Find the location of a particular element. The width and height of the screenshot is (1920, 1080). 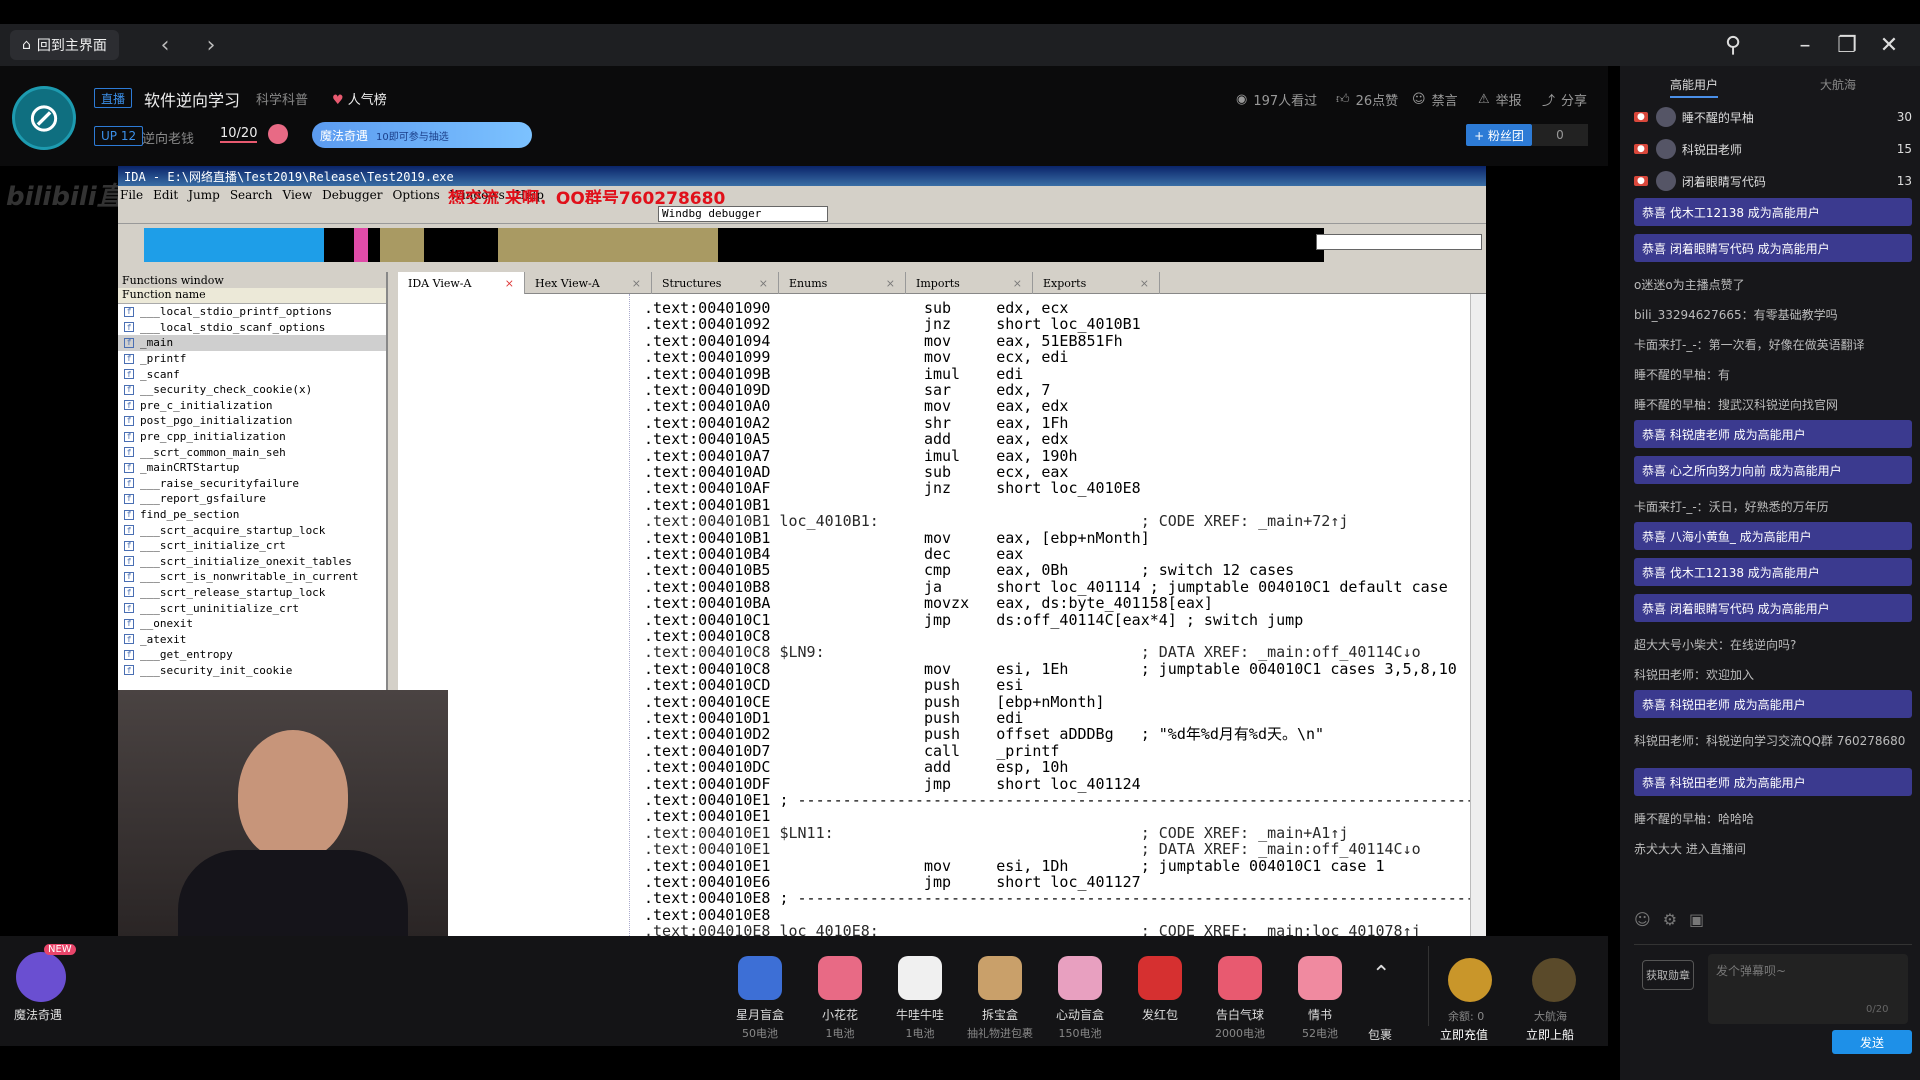

function-item: f _printf is located at coordinates (252, 359).